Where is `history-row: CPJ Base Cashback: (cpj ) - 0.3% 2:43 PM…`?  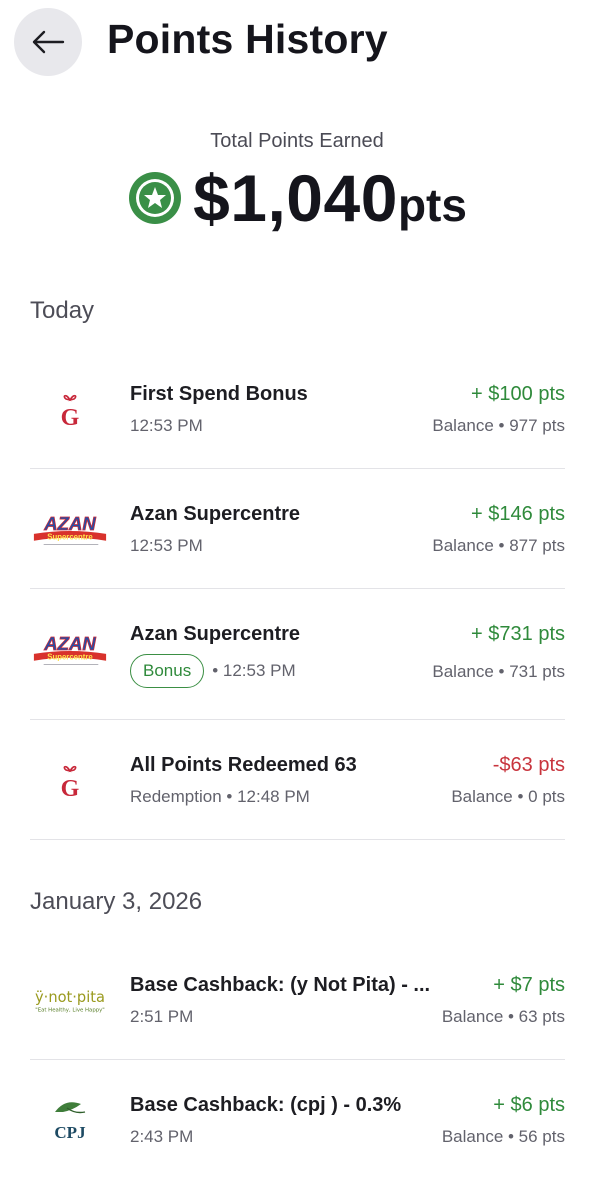
history-row: CPJ Base Cashback: (cpj ) - 0.3% 2:43 PM… is located at coordinates (297, 1125).